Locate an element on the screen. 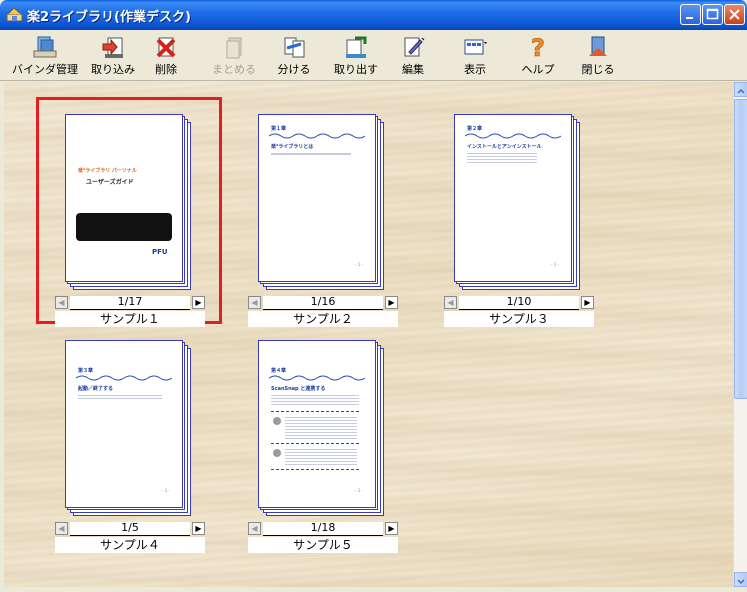 This screenshot has height=592, width=747. cover-chapter: 第３章 is located at coordinates (86, 371).